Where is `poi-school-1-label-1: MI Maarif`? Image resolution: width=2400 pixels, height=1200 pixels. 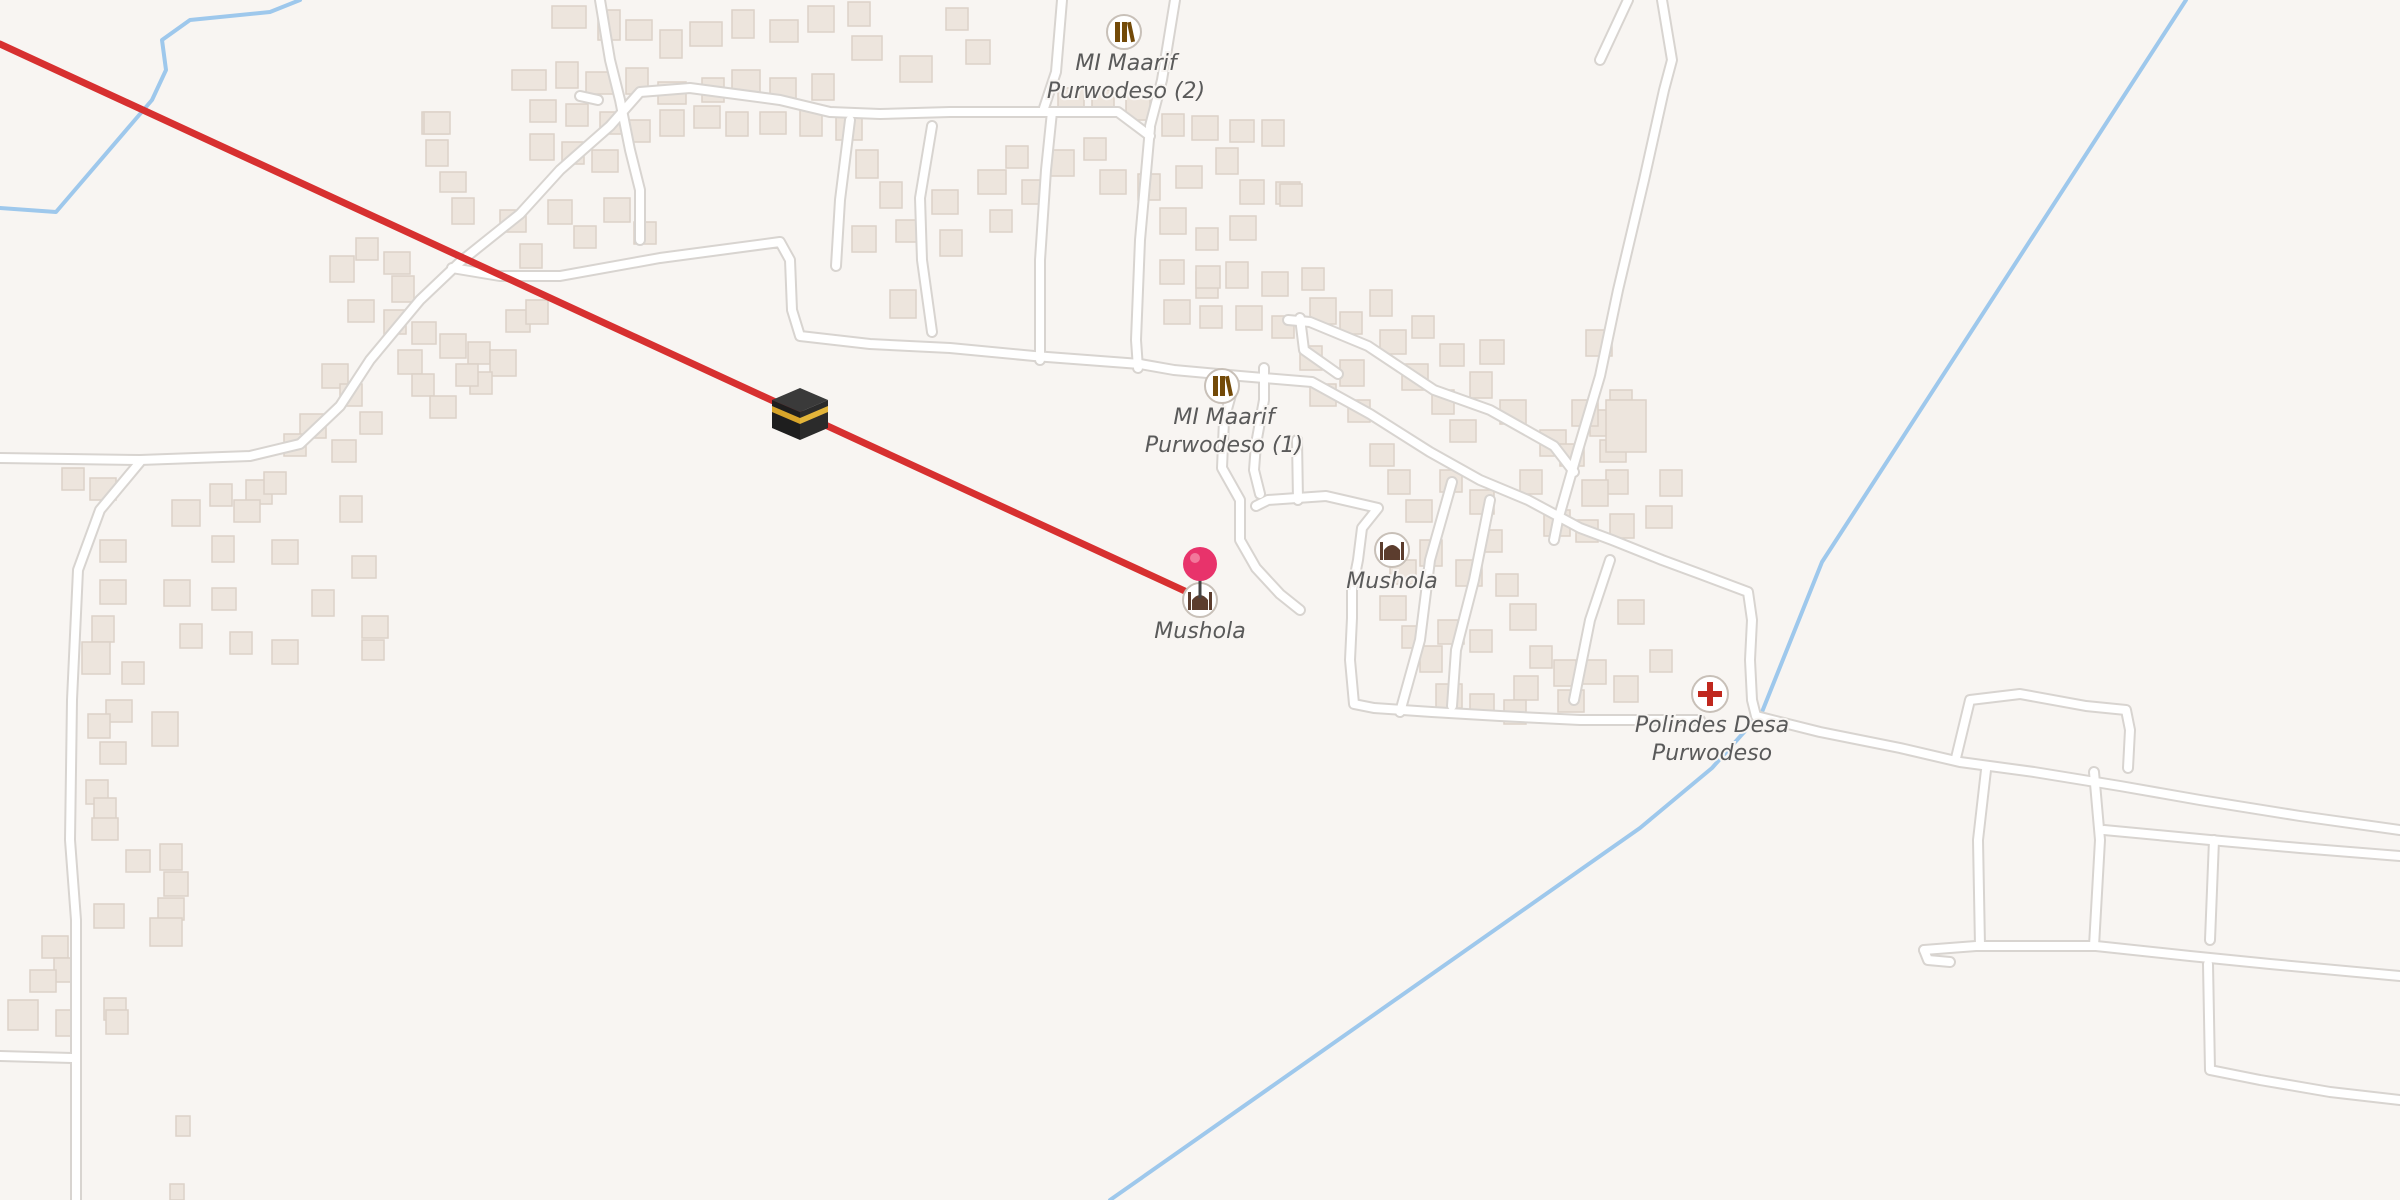 poi-school-1-label-1: MI Maarif is located at coordinates (1225, 417).